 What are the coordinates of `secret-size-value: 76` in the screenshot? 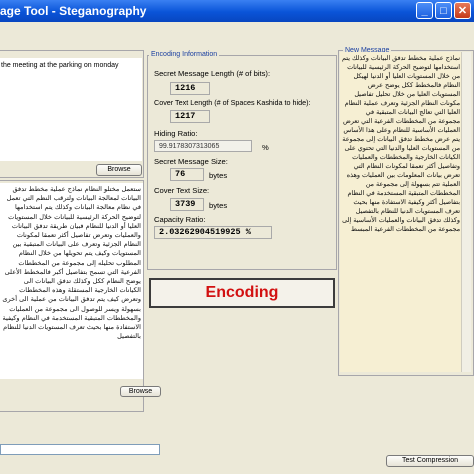 It's located at (187, 174).